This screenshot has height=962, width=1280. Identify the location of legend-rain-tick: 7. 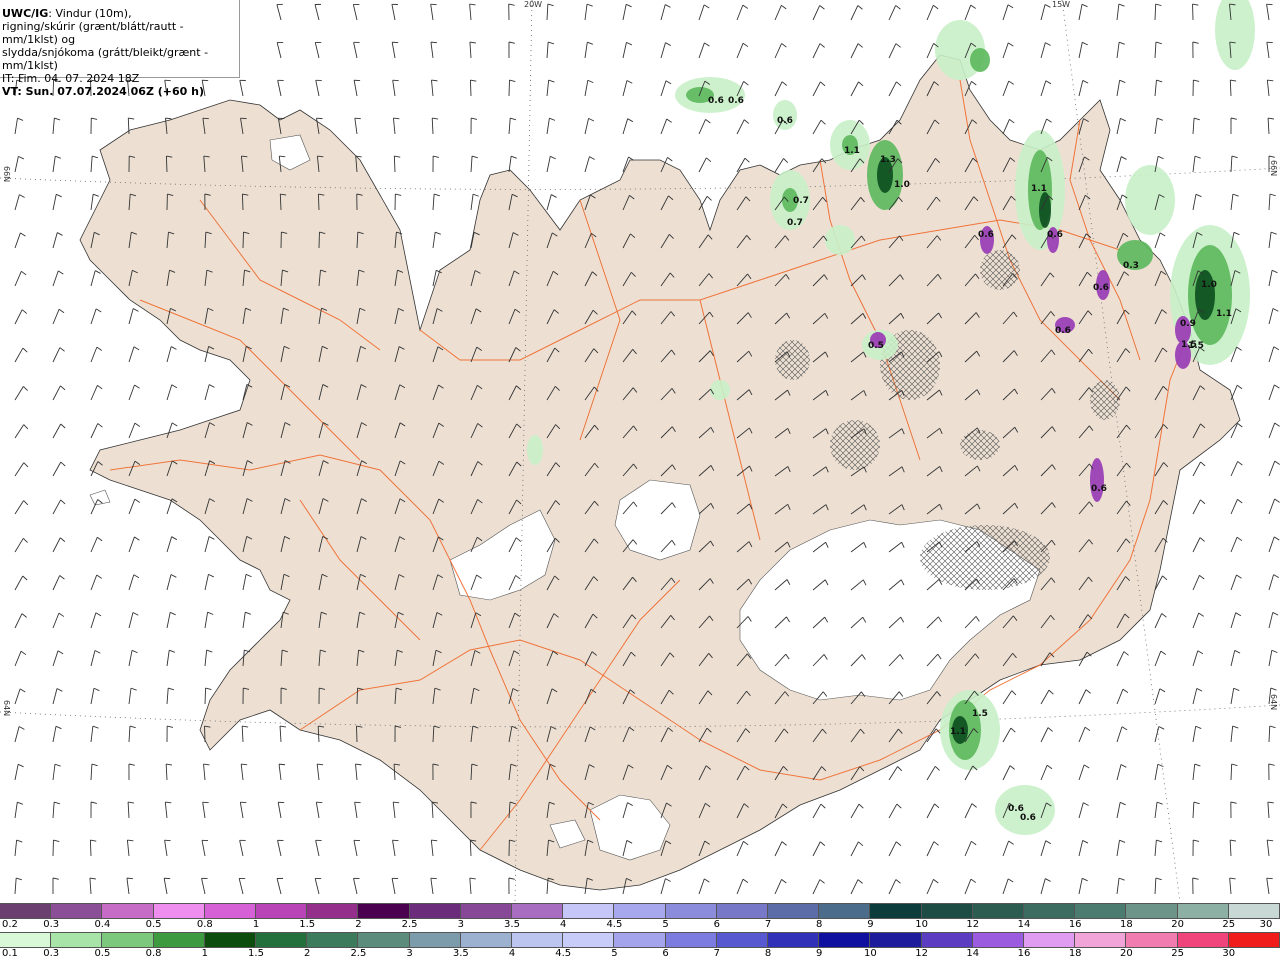
(717, 953).